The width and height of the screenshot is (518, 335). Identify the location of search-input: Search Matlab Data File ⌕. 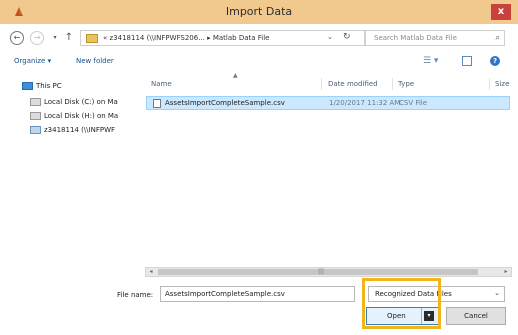
(435, 38).